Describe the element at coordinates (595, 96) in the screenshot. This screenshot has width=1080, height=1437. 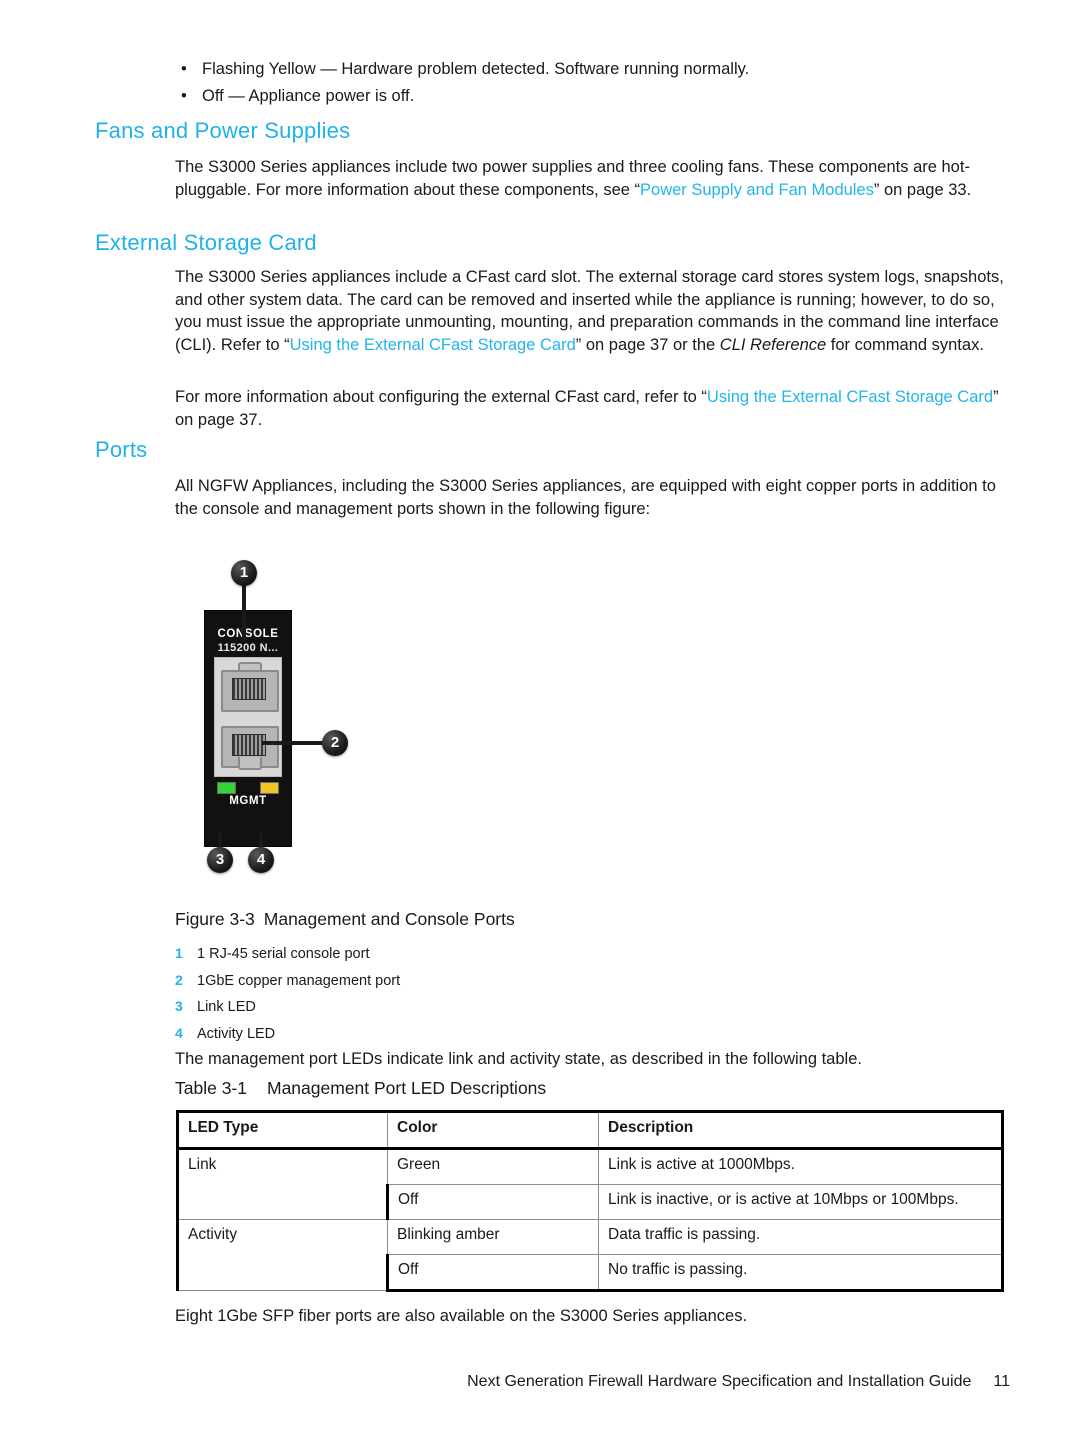
I see `list-item: • Off — Appliance power is off.` at that location.